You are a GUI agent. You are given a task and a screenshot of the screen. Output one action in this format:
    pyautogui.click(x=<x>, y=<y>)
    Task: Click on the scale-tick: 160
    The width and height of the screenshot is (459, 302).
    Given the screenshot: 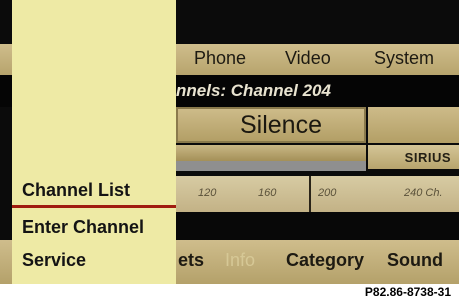 What is the action you would take?
    pyautogui.click(x=267, y=193)
    